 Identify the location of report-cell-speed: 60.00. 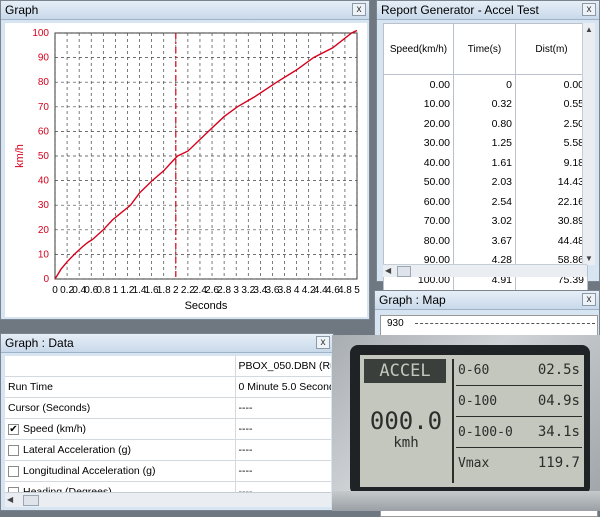
(418, 202).